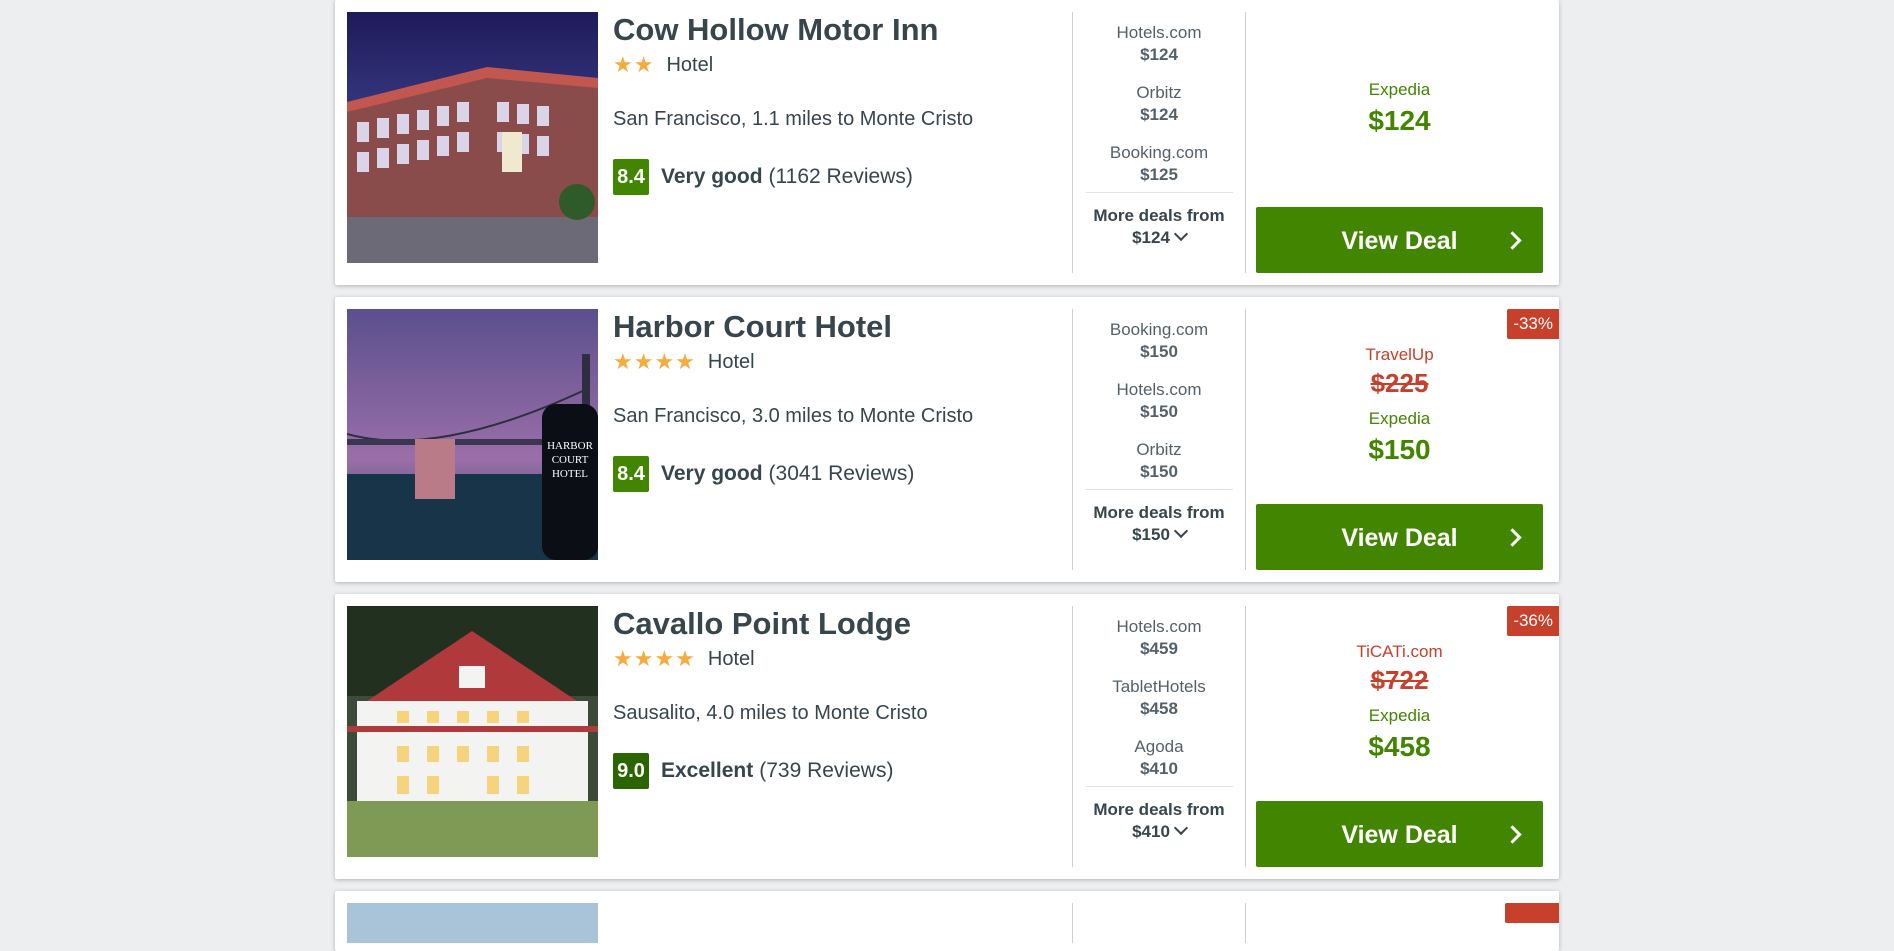 This screenshot has height=951, width=1894. What do you see at coordinates (570, 446) in the screenshot?
I see `svg-text: HARBOR` at bounding box center [570, 446].